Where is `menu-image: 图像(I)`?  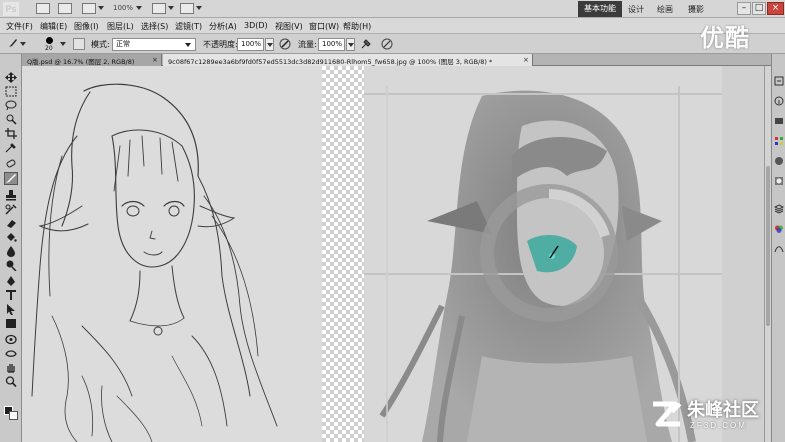
menu-image: 图像(I) is located at coordinates (86, 26).